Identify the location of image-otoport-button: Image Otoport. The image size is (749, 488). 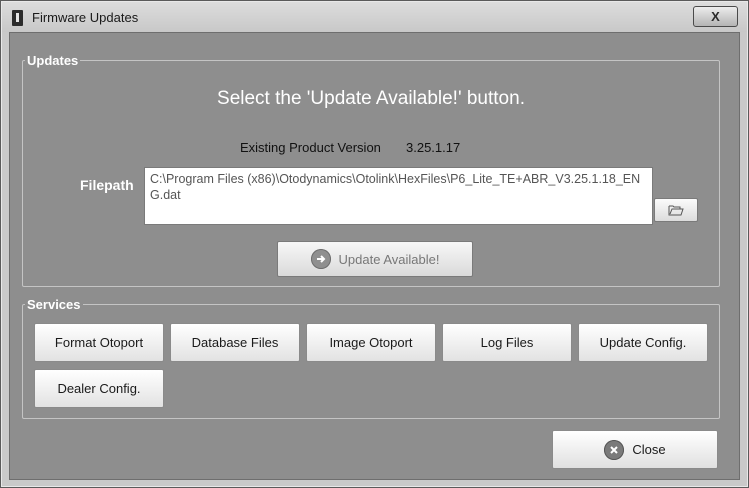
(371, 342).